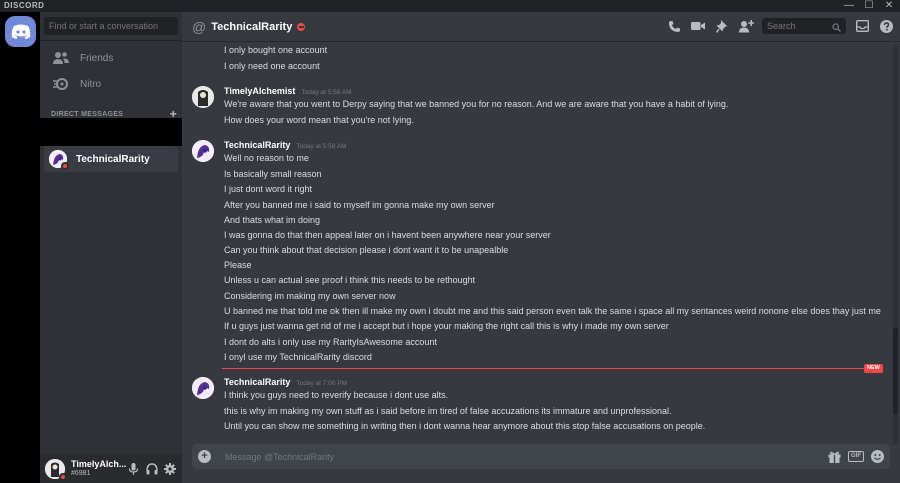 This screenshot has width=900, height=483. Describe the element at coordinates (252, 26) in the screenshot. I see `chat-title: TechnicalRarity` at that location.